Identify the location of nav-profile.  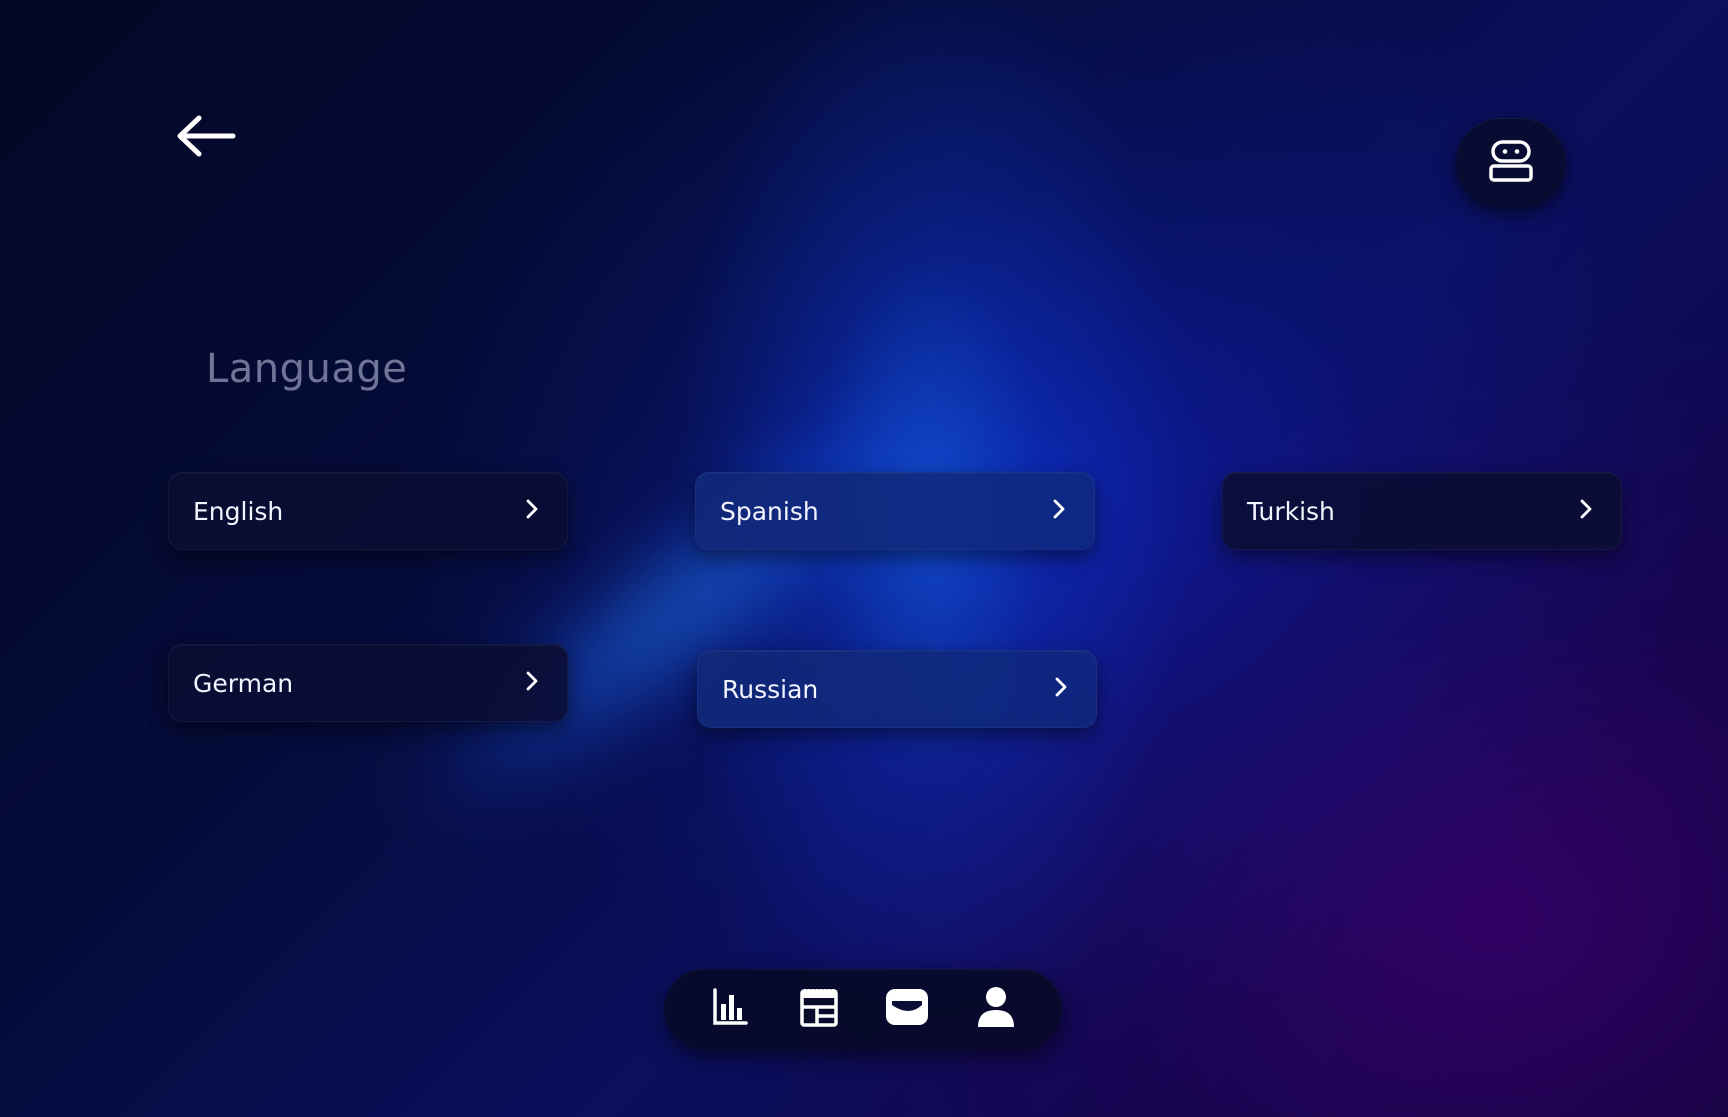
(996, 1009).